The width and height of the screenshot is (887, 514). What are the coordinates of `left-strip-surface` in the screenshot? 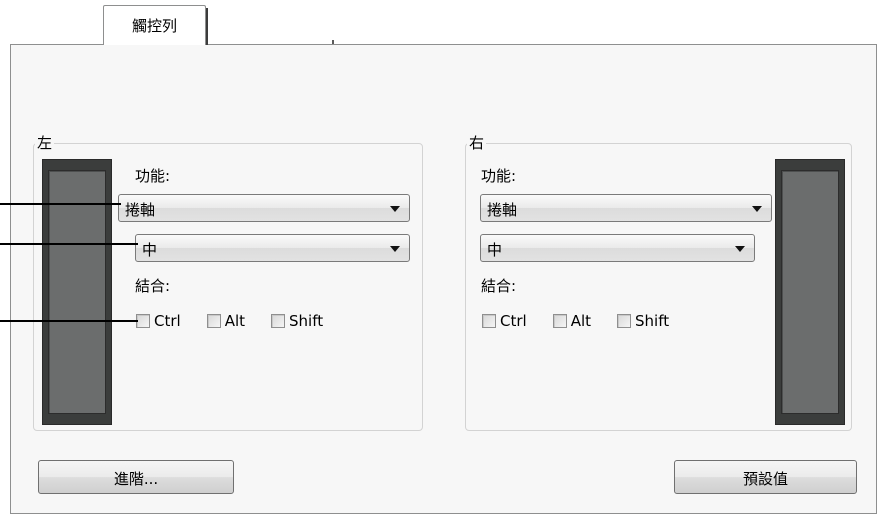 It's located at (77, 292).